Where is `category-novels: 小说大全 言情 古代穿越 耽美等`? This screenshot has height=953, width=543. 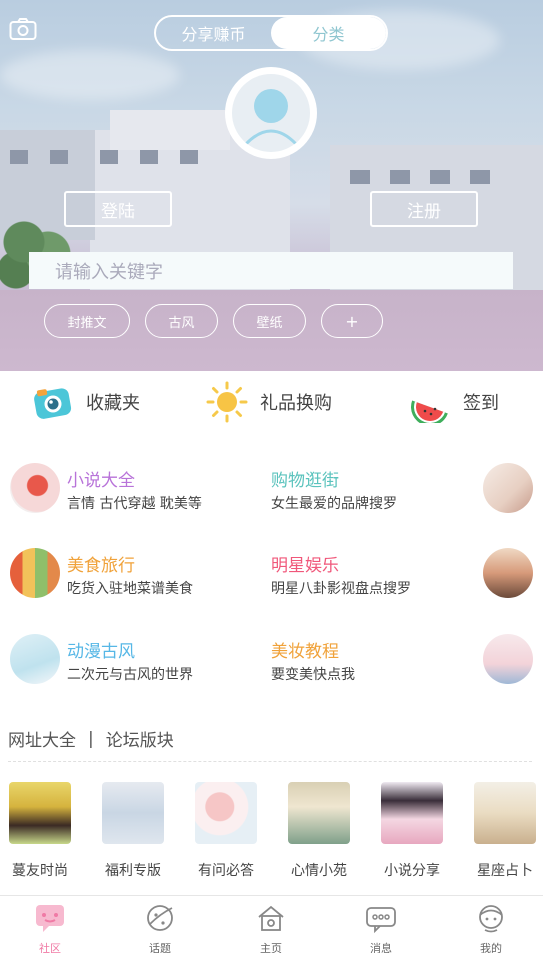 category-novels: 小说大全 言情 古代穿越 耽美等 is located at coordinates (135, 489).